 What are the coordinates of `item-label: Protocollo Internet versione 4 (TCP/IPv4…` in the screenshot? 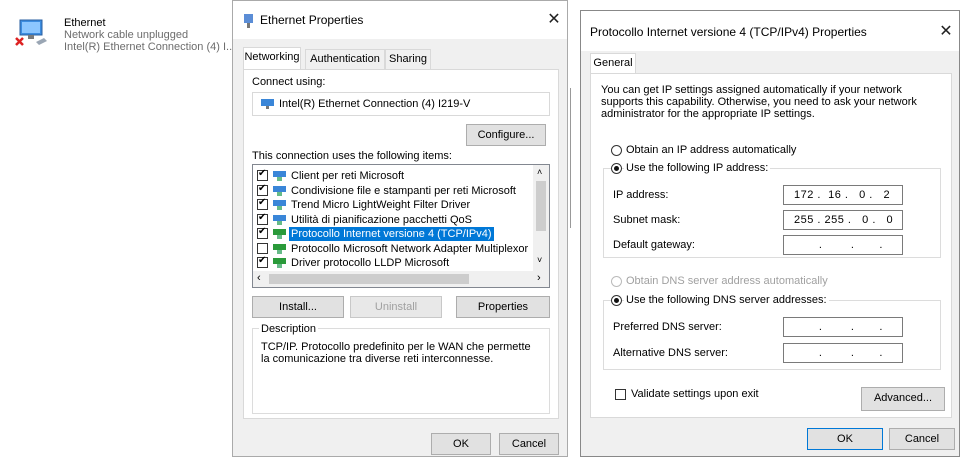 It's located at (391, 234).